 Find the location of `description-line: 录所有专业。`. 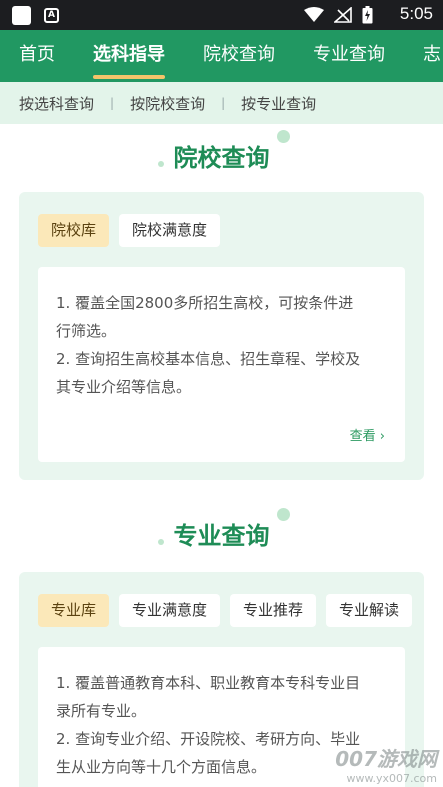

description-line: 录所有专业。 is located at coordinates (101, 711).